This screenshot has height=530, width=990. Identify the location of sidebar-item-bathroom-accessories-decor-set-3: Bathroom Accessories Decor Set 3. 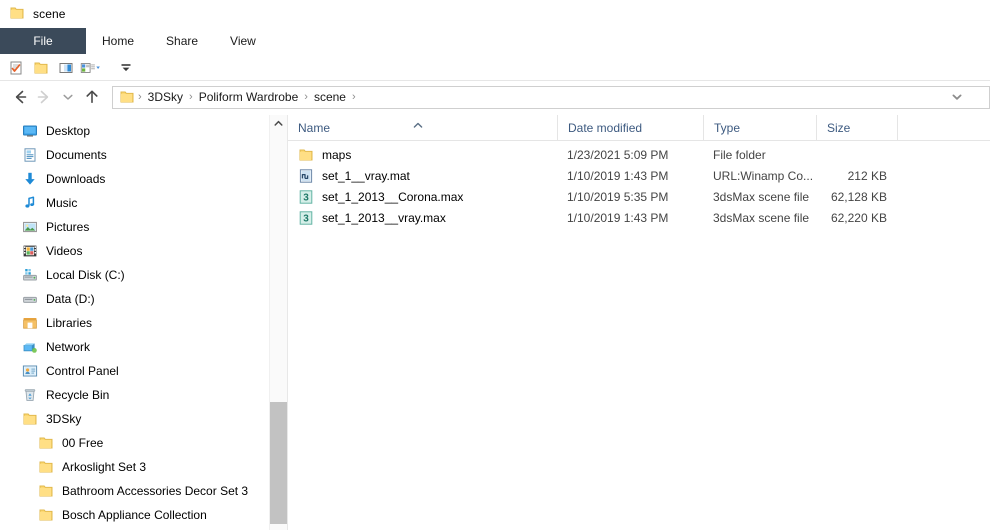
(143, 491).